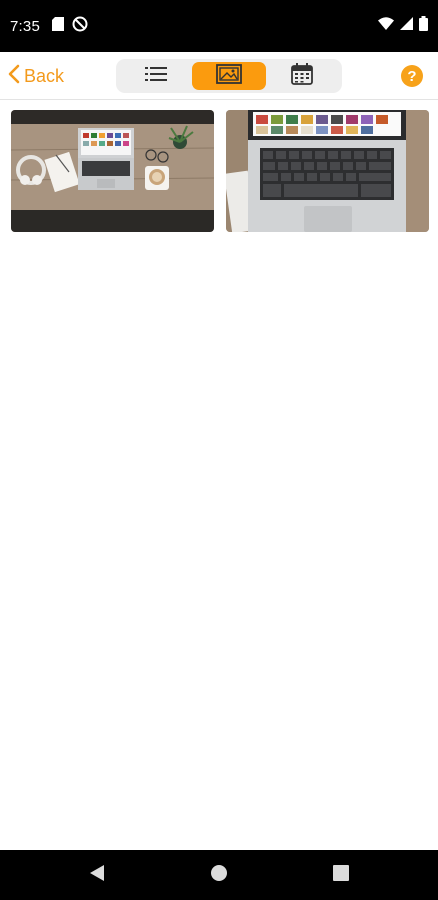 This screenshot has width=438, height=900. I want to click on status-time: 7:35, so click(25, 26).